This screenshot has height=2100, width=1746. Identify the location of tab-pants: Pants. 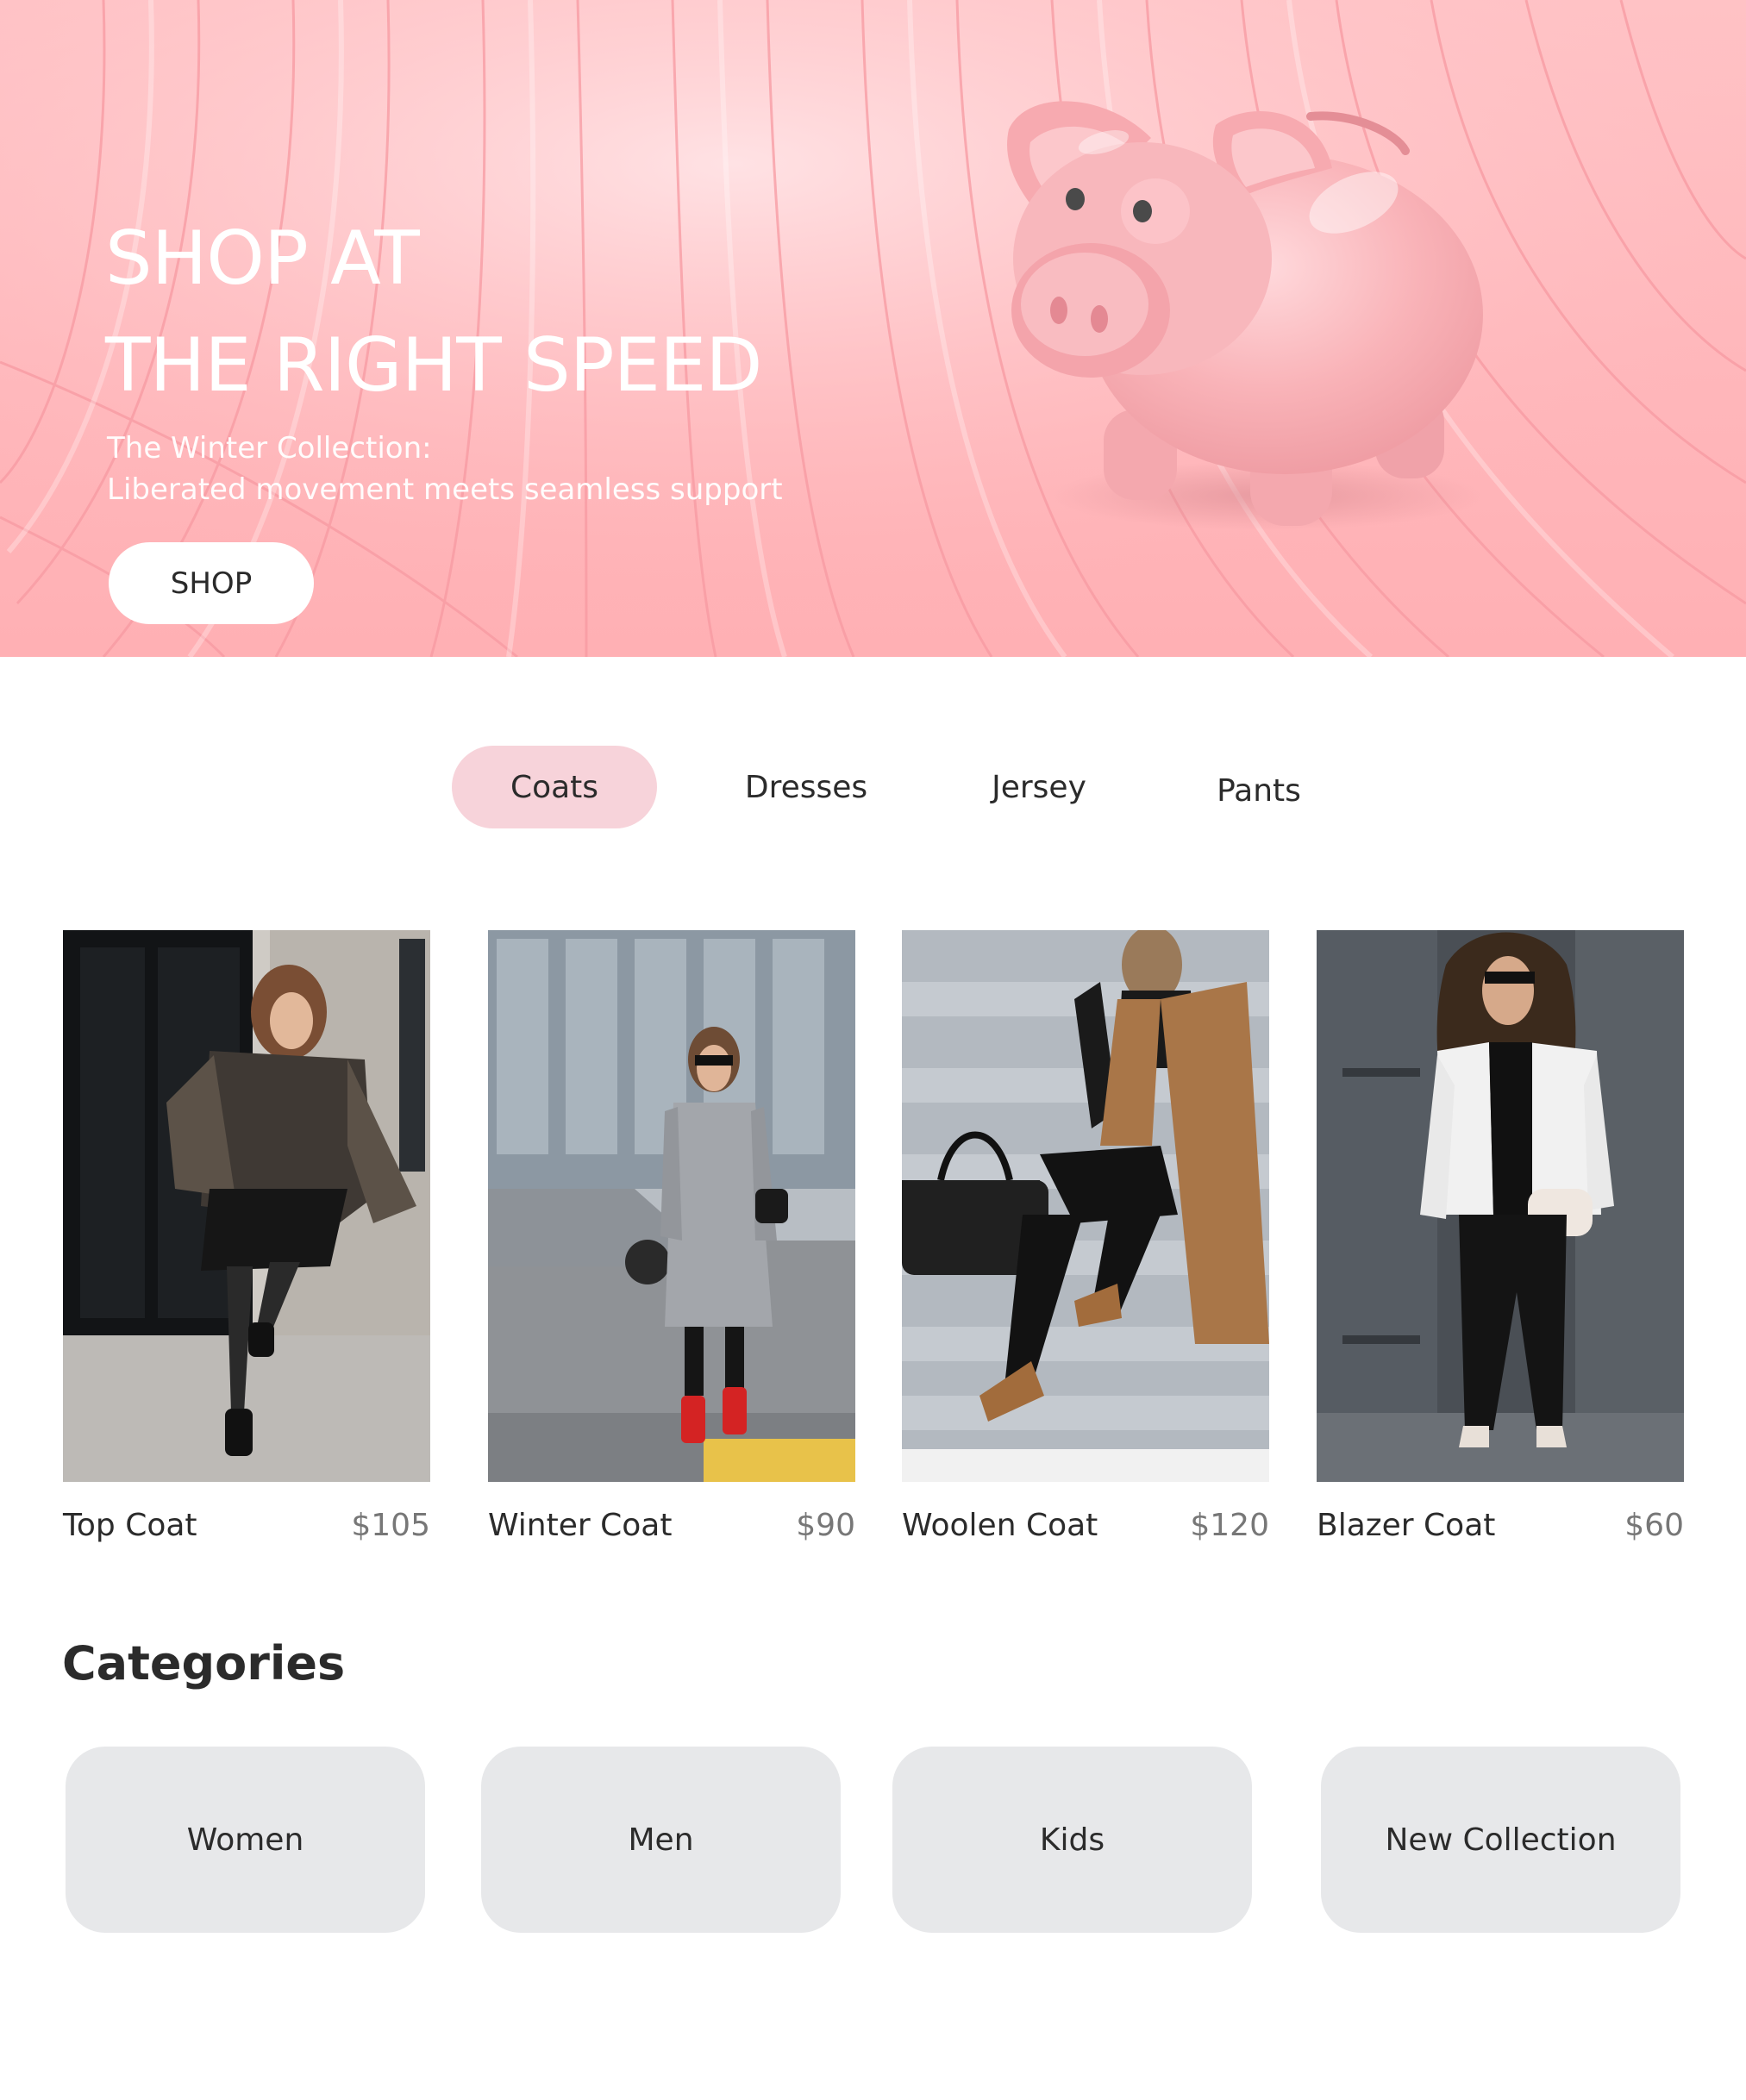
(1259, 790).